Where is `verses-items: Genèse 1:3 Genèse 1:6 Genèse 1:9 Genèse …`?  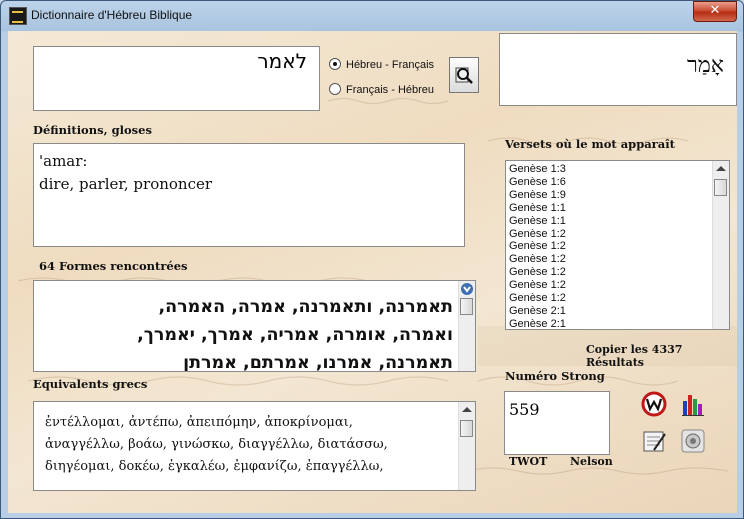 verses-items: Genèse 1:3 Genèse 1:6 Genèse 1:9 Genèse … is located at coordinates (537, 246).